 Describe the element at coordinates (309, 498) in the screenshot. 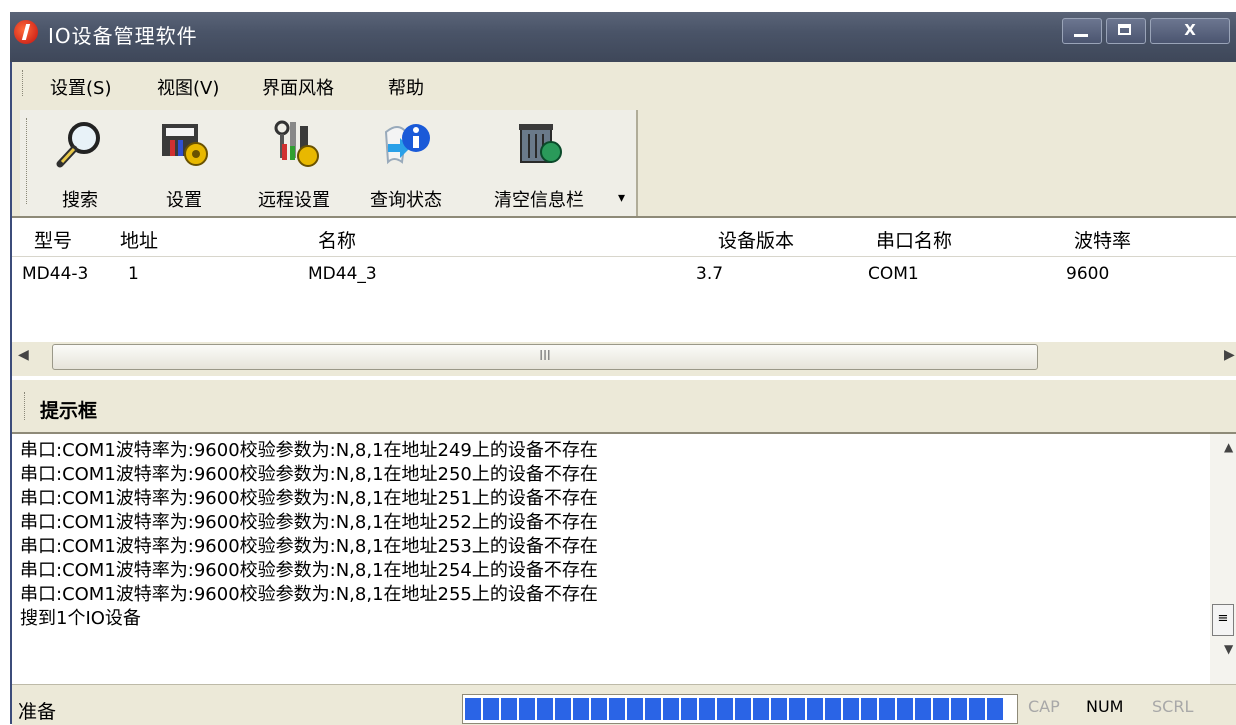

I see `log-line: 串口:COM1波特率为:9600校验参数为:N,8,1在地址251上的设备不存在` at that location.